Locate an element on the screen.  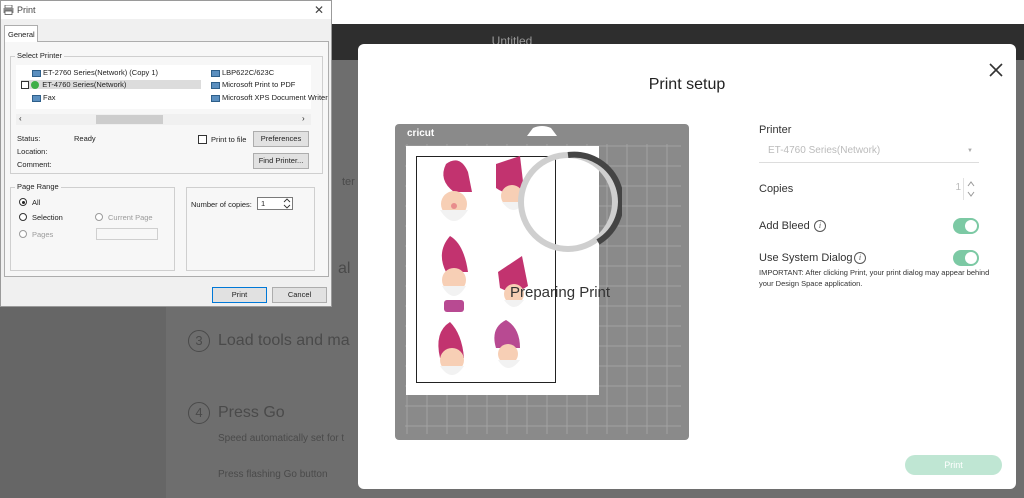
print-setup-title: Print setup is located at coordinates (687, 84).